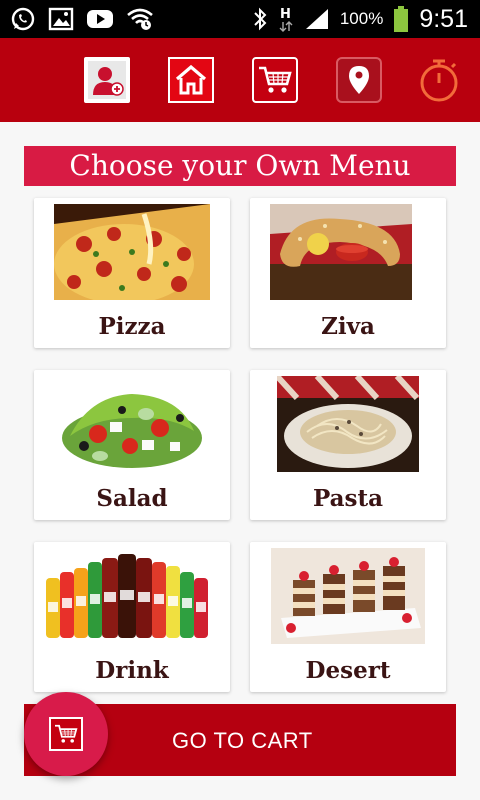  Describe the element at coordinates (348, 326) in the screenshot. I see `menu-card-label: Ziva` at that location.